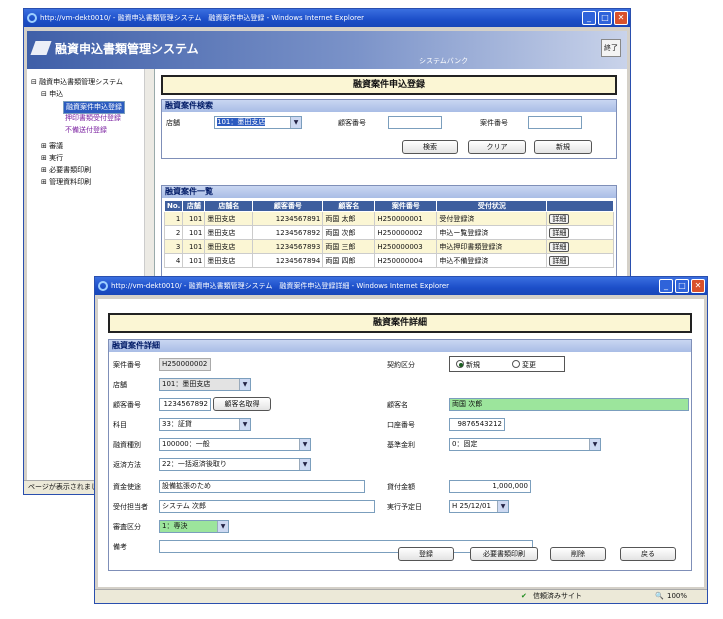 This screenshot has height=619, width=723. Describe the element at coordinates (648, 554) in the screenshot. I see `back-button: 戻る` at that location.